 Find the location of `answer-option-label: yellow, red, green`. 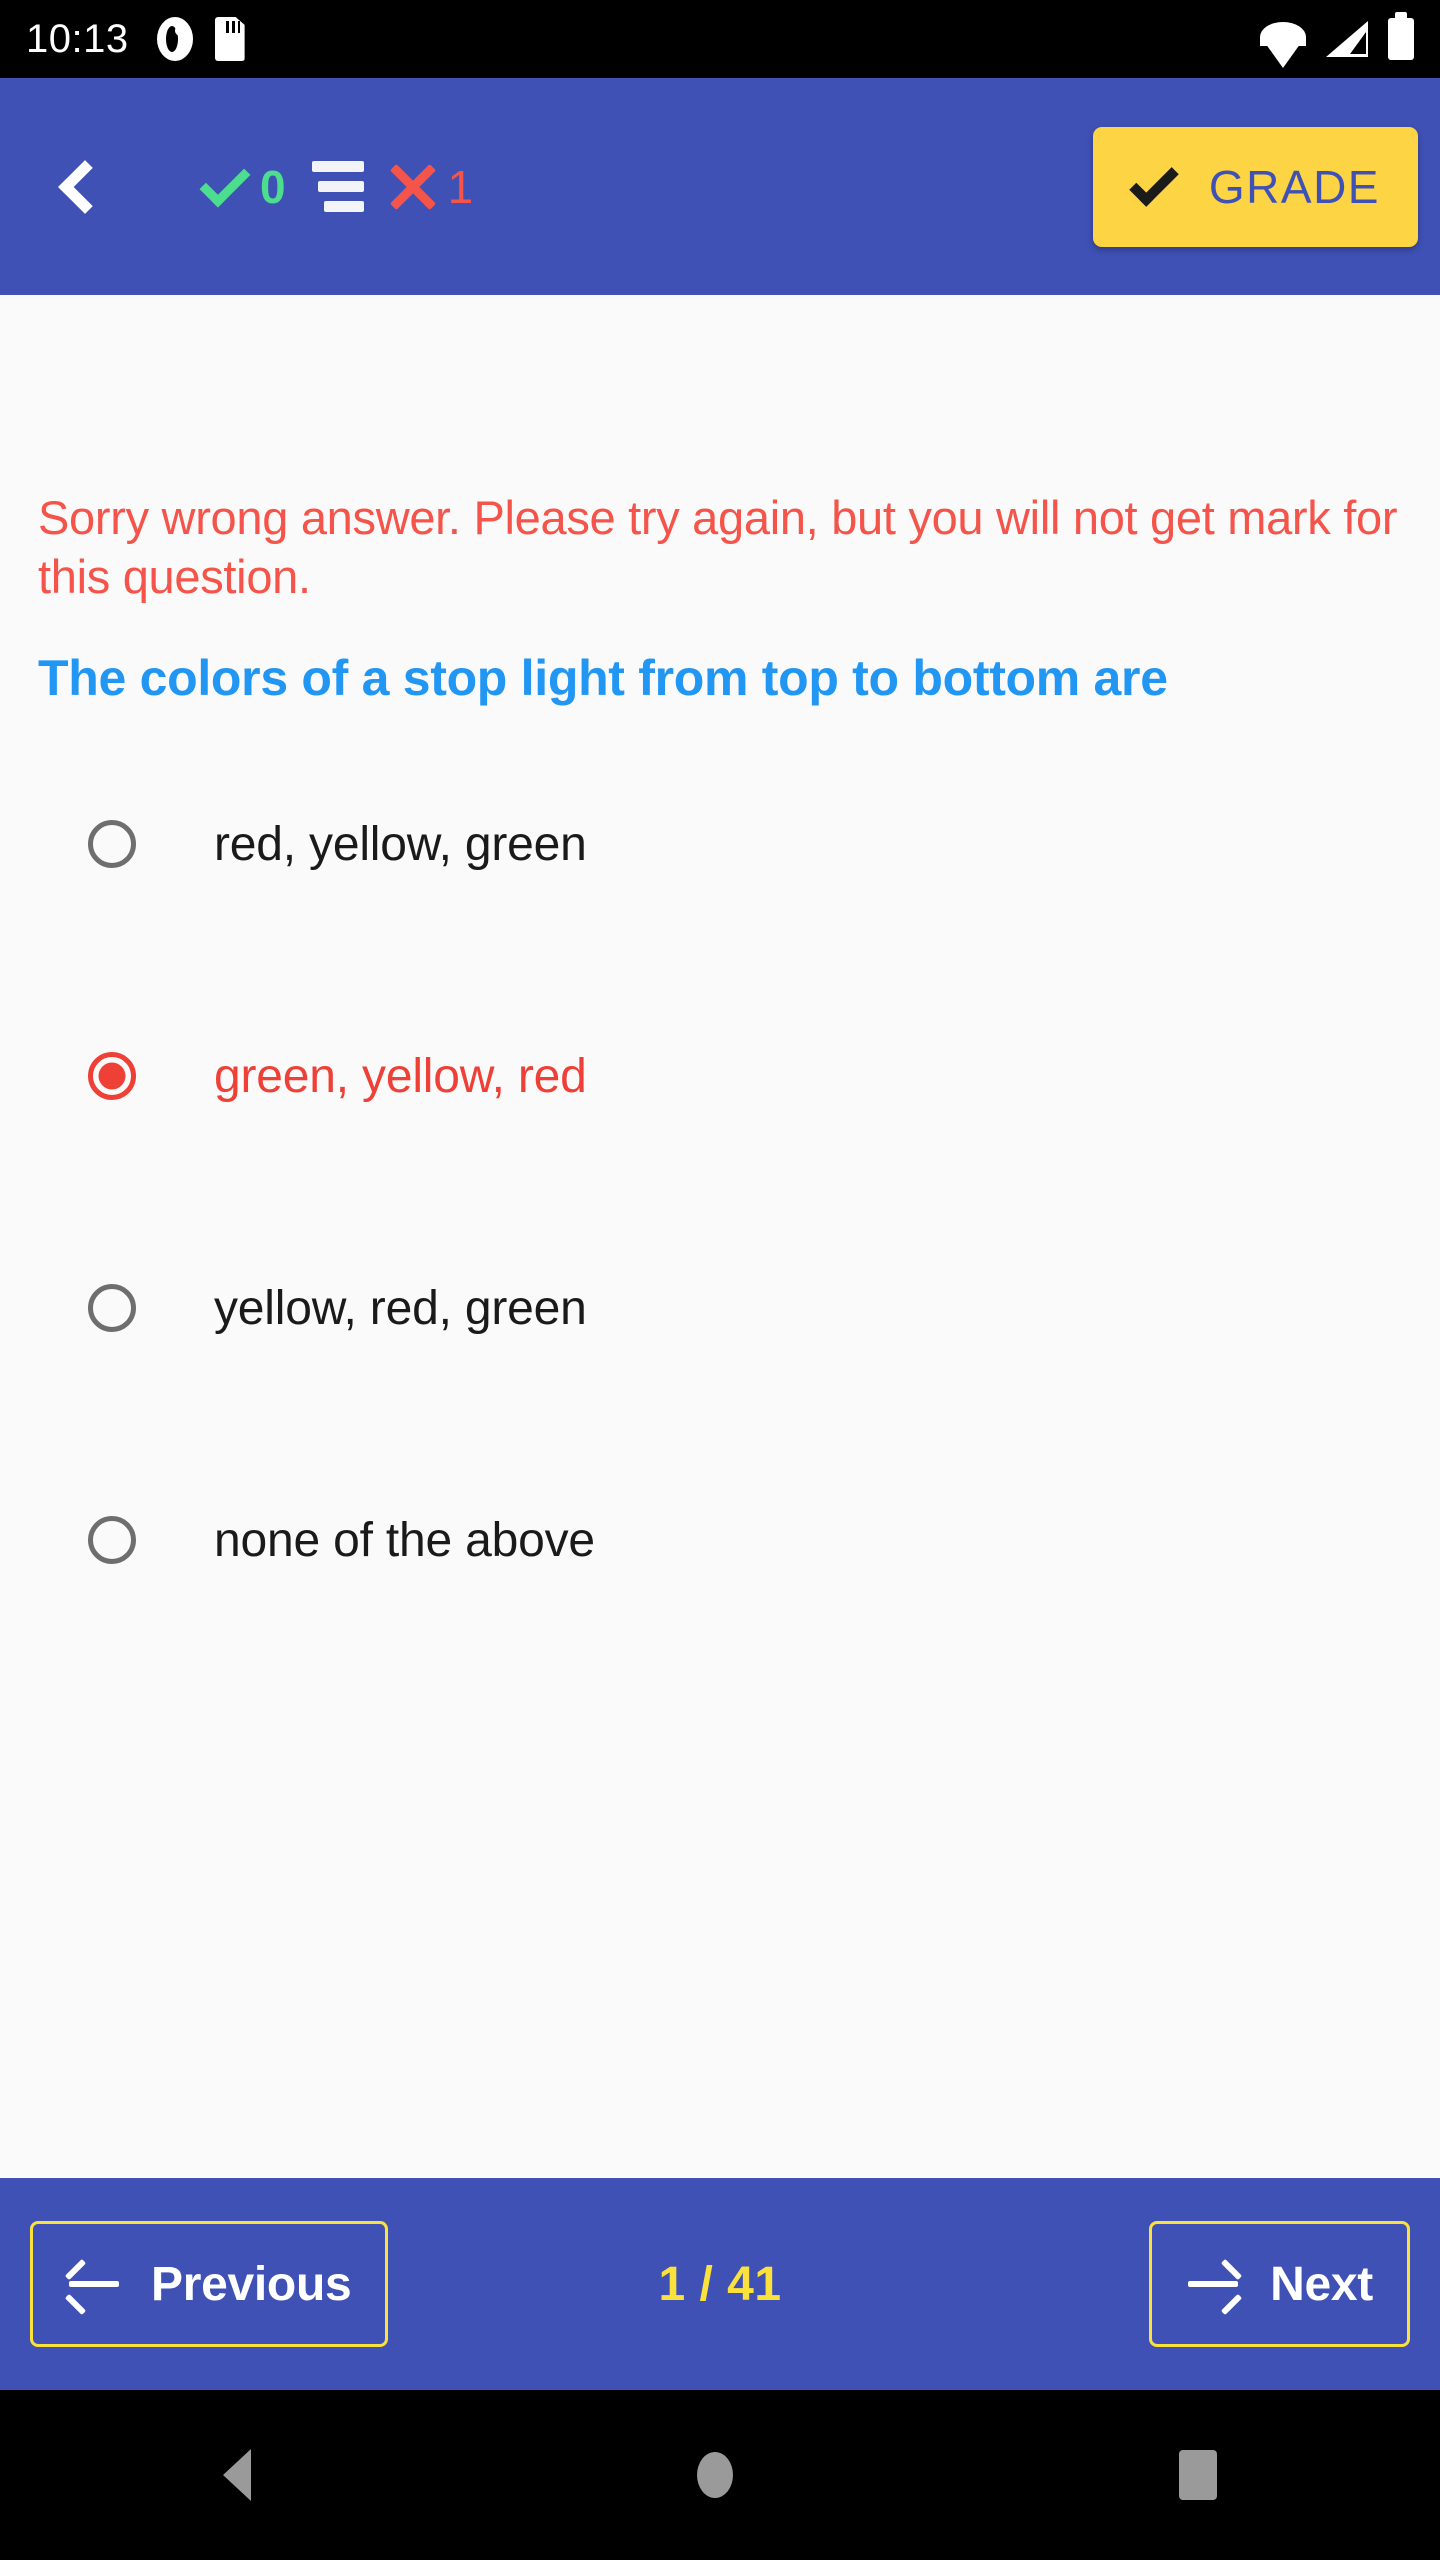

answer-option-label: yellow, red, green is located at coordinates (400, 1308).